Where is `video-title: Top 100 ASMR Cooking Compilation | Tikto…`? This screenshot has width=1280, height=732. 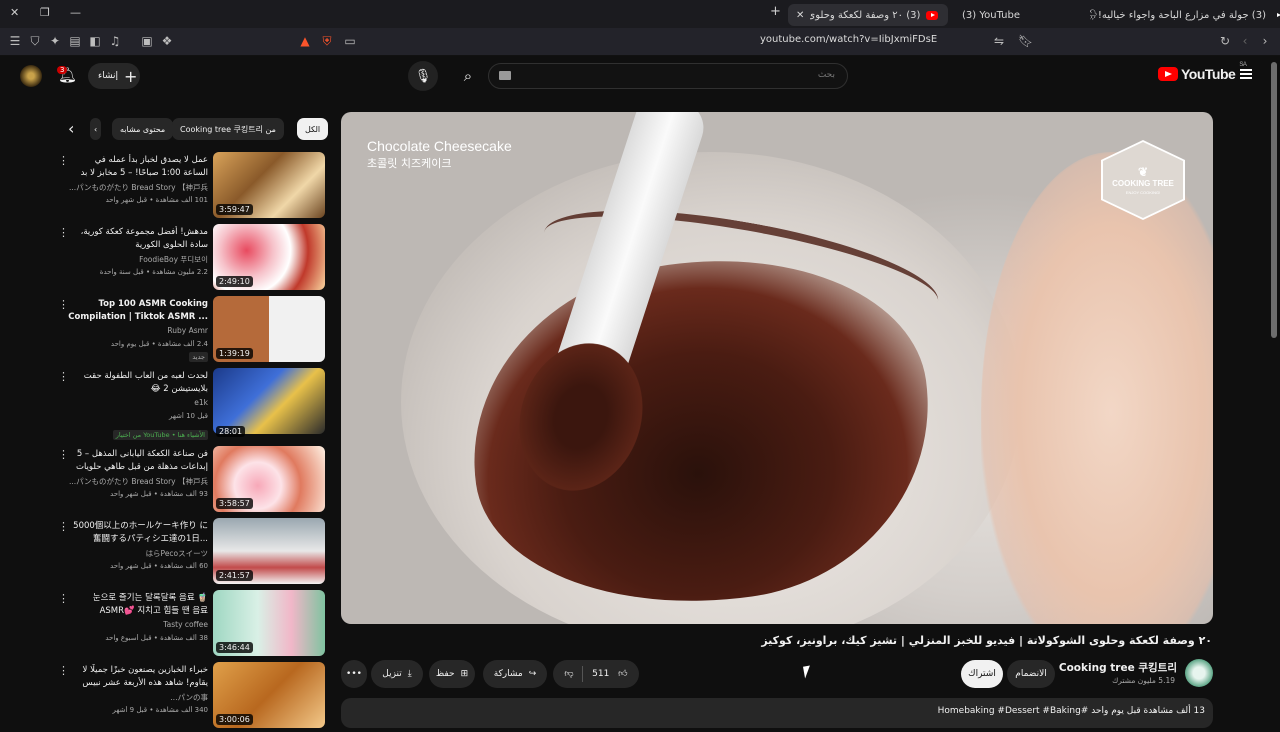
video-title: Top 100 ASMR Cooking Compilation | Tikto… is located at coordinates (138, 311).